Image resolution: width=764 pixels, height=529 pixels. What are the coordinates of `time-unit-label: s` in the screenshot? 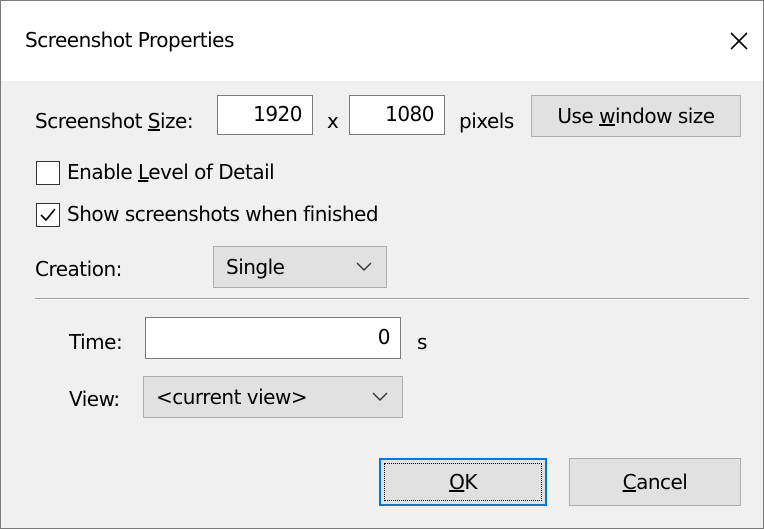 It's located at (422, 342).